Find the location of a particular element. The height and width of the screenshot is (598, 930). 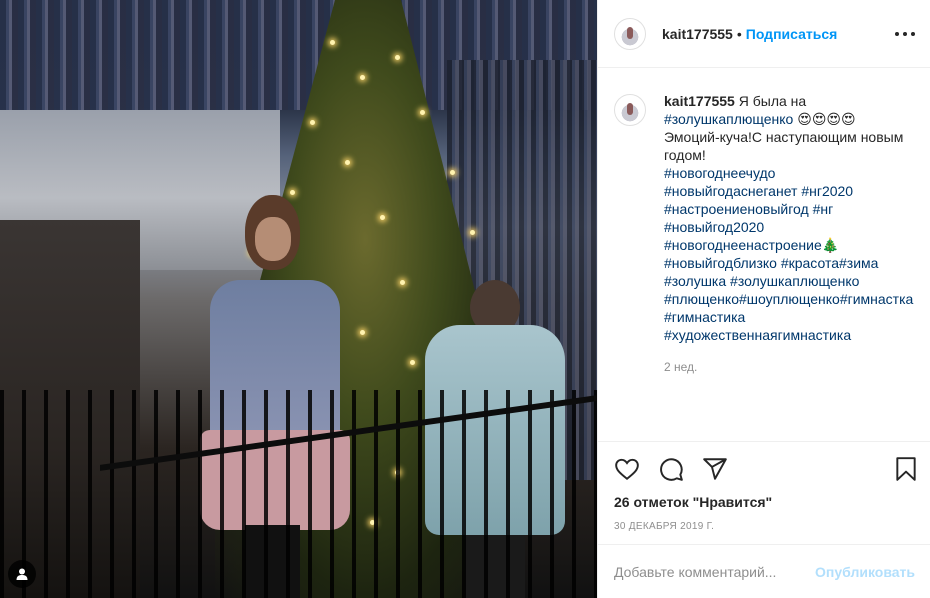

caption-text-segment: Я была на is located at coordinates (770, 101).